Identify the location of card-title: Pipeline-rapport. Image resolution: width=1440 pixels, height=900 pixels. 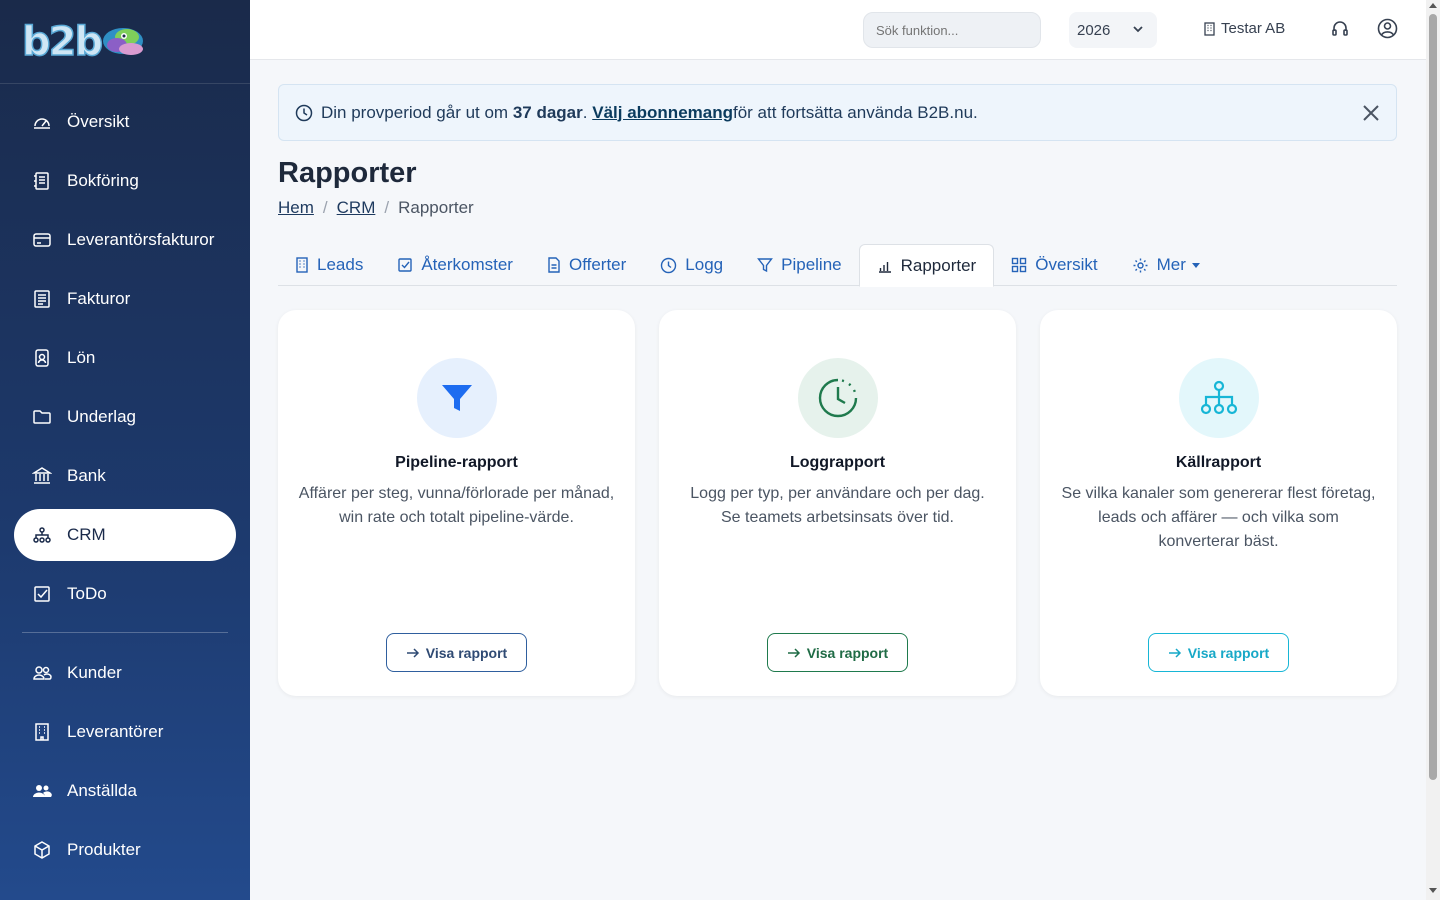
(456, 462).